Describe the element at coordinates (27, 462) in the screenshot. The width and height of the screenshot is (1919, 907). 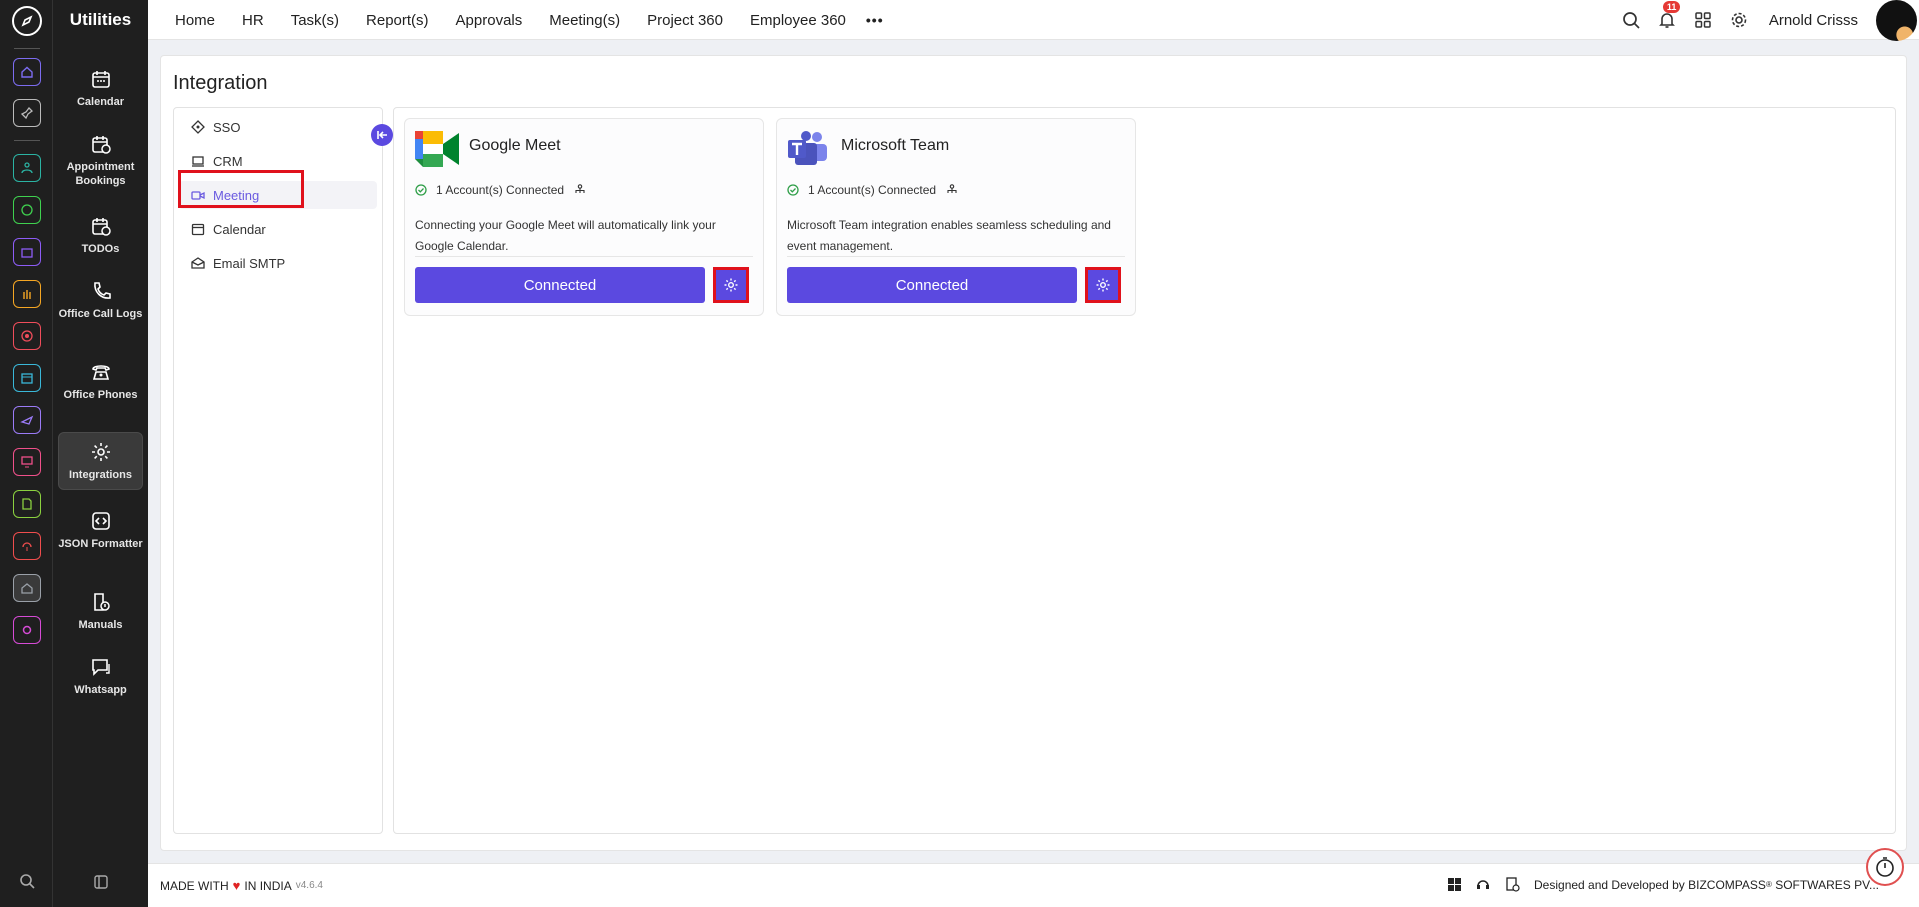
I see `monitor-icon` at that location.